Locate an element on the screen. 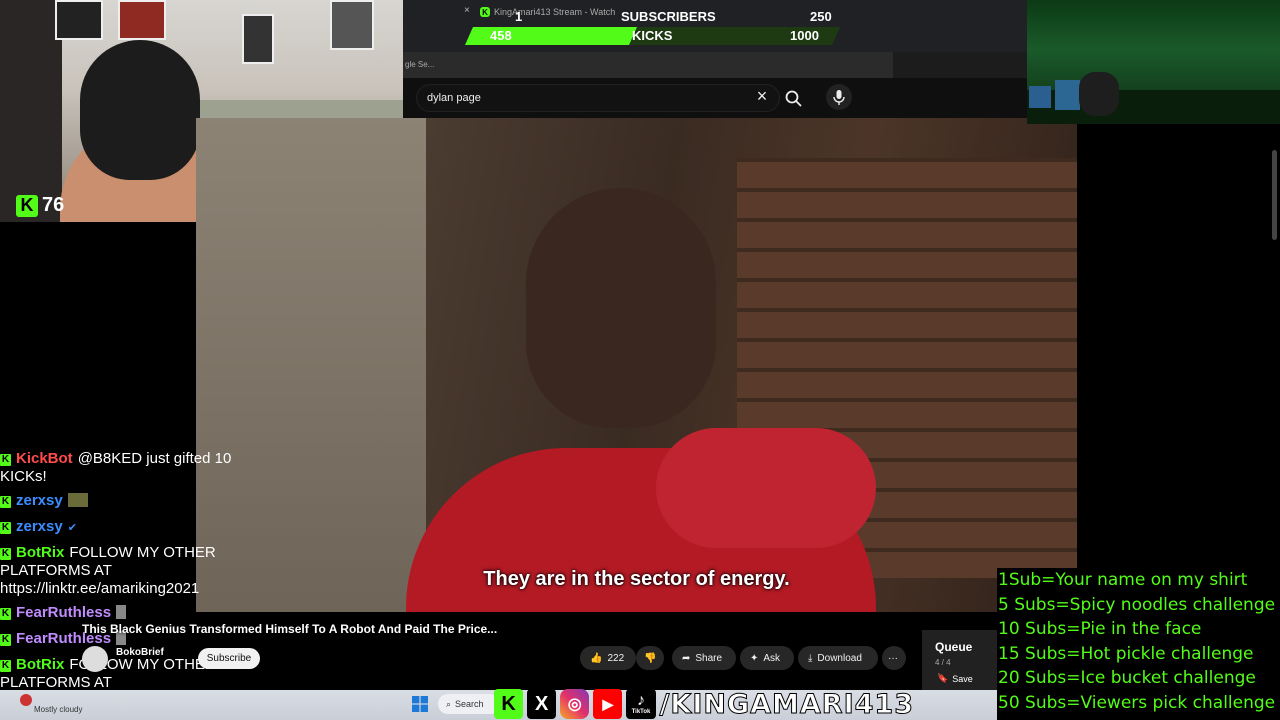  queue-title: Queue is located at coordinates (953, 647).